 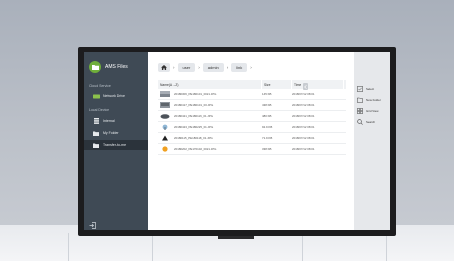 What do you see at coordinates (239, 67) in the screenshot?
I see `breadcrumb-item: link` at bounding box center [239, 67].